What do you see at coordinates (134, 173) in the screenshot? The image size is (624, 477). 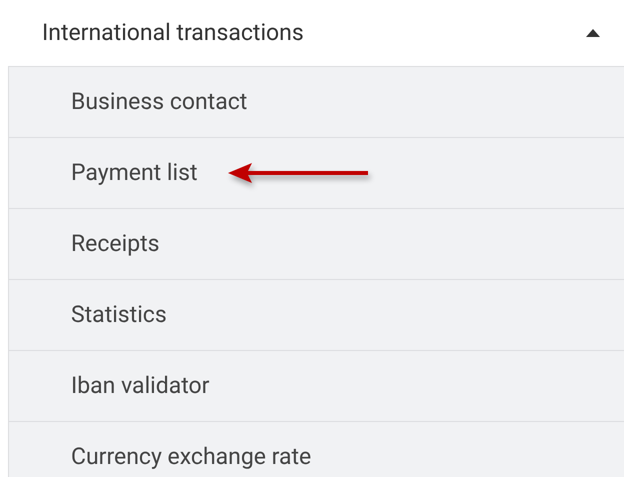 I see `submenu-item: Payment list` at bounding box center [134, 173].